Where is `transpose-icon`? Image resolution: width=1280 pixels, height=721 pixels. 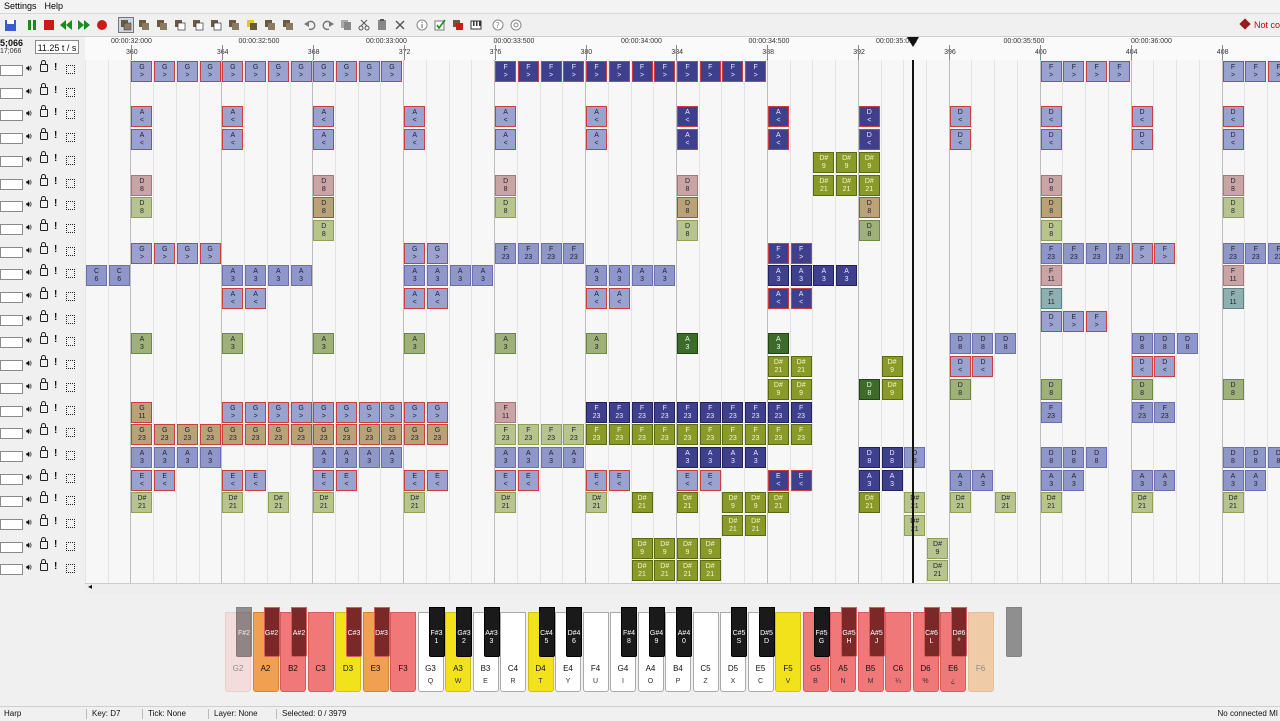 transpose-icon is located at coordinates (270, 25).